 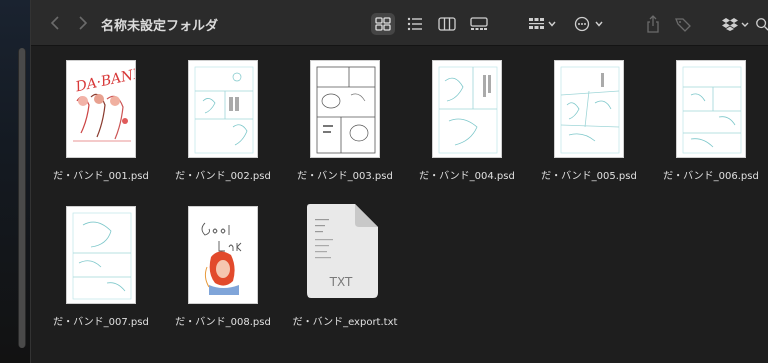 What do you see at coordinates (223, 322) in the screenshot?
I see `file-name: だ・バンド_008.psd` at bounding box center [223, 322].